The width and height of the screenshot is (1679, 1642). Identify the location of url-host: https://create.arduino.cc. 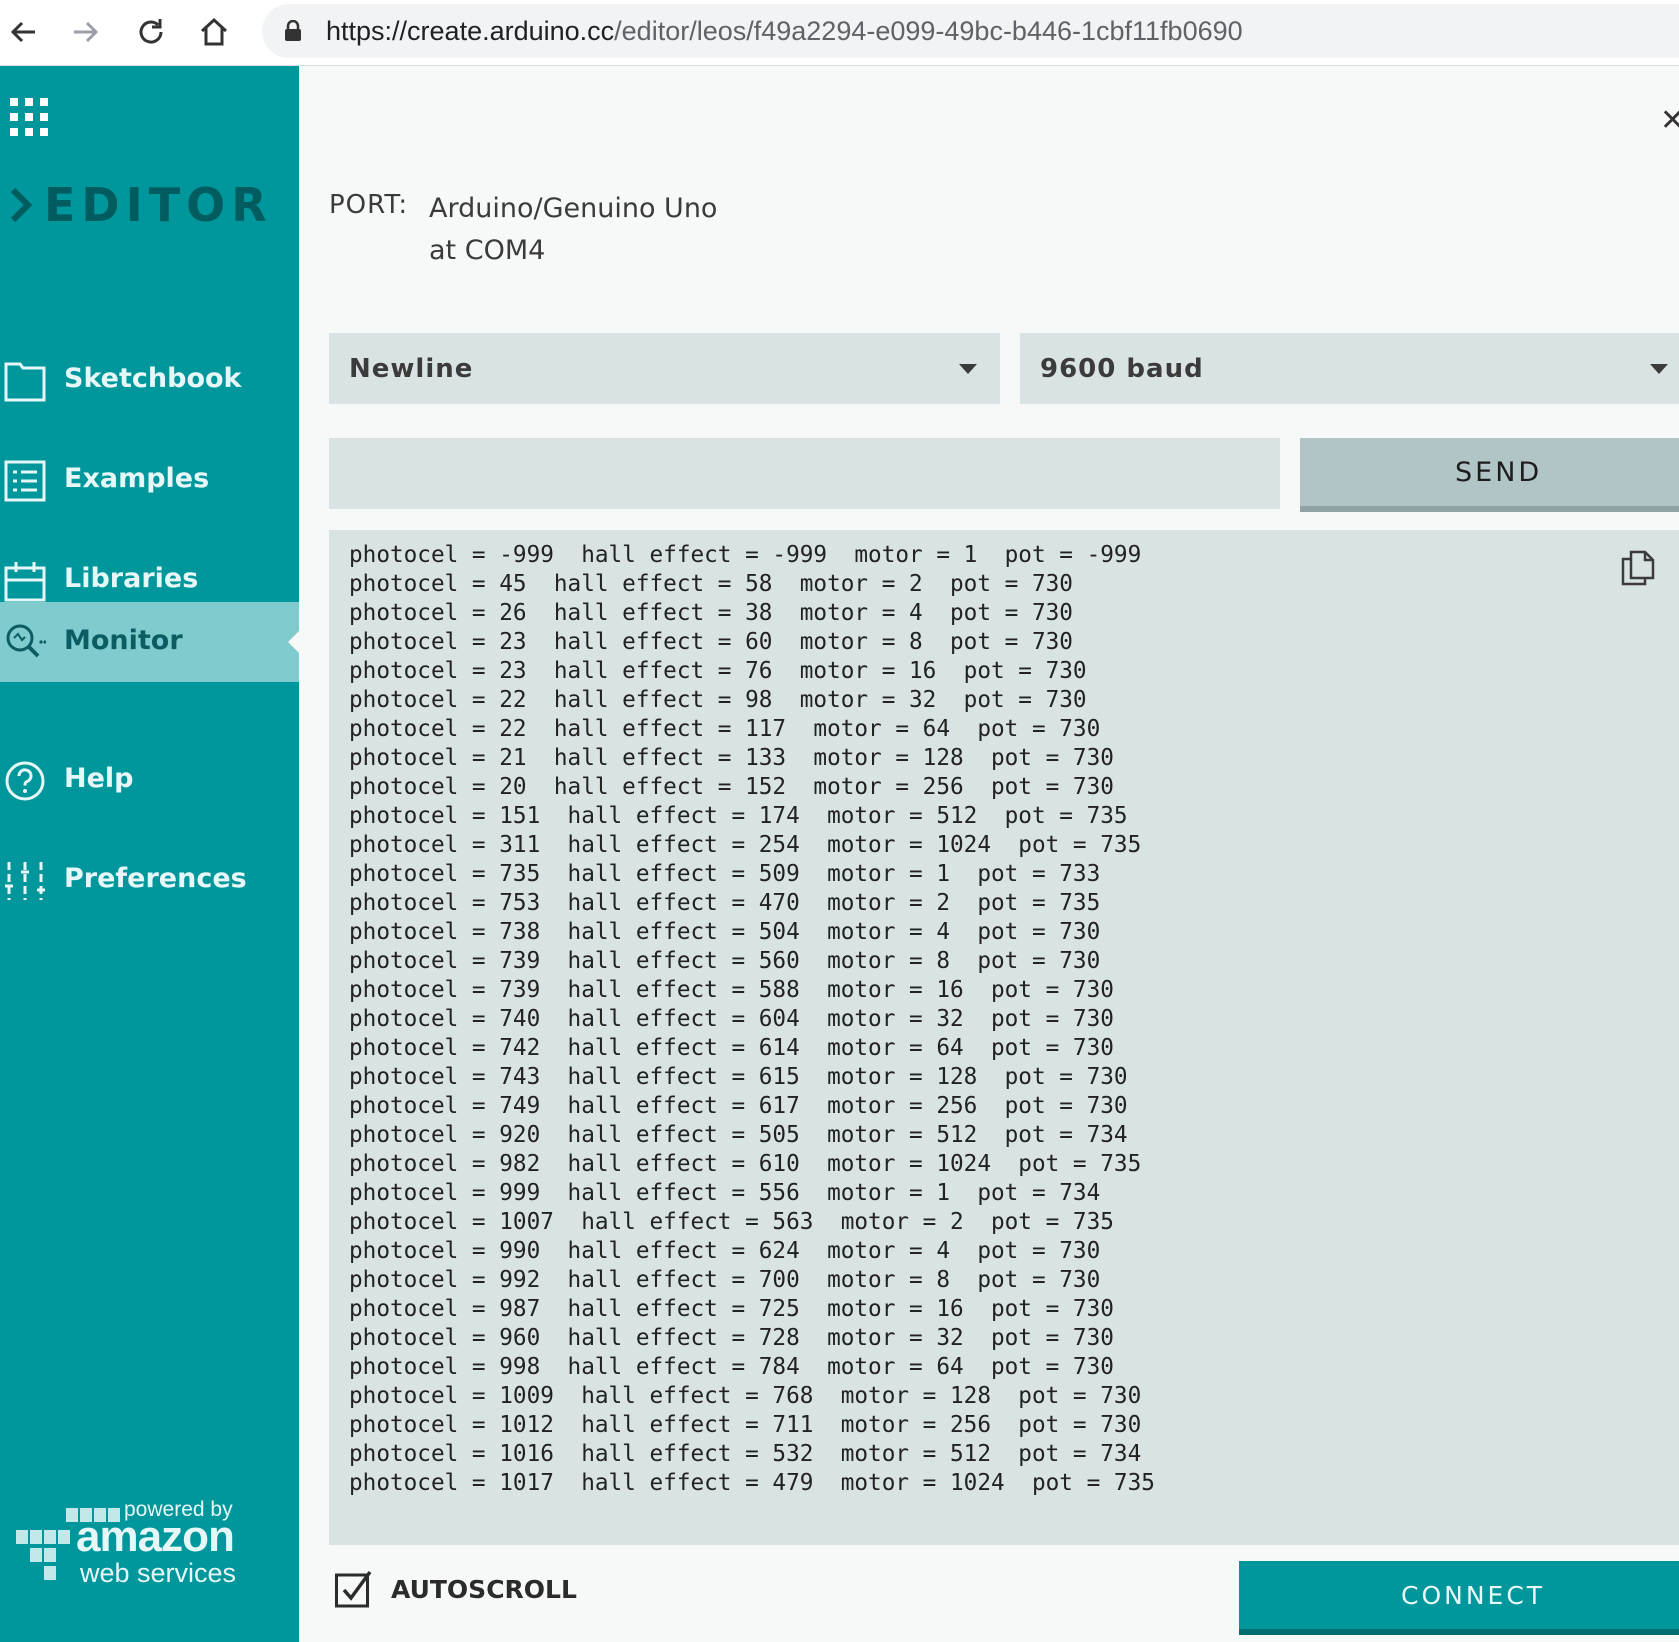
(470, 31).